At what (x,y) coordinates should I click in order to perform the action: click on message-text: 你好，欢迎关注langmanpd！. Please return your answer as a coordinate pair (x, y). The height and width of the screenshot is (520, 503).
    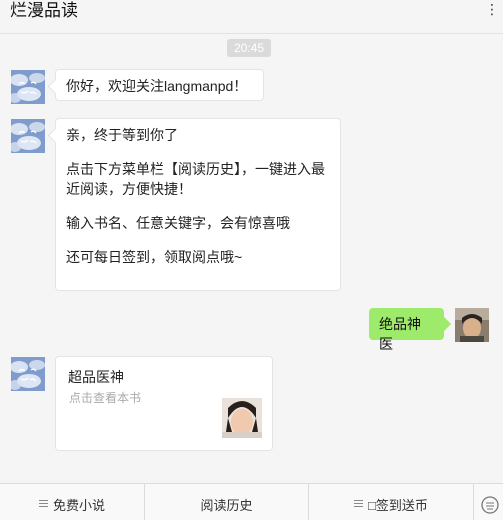
    Looking at the image, I should click on (157, 86).